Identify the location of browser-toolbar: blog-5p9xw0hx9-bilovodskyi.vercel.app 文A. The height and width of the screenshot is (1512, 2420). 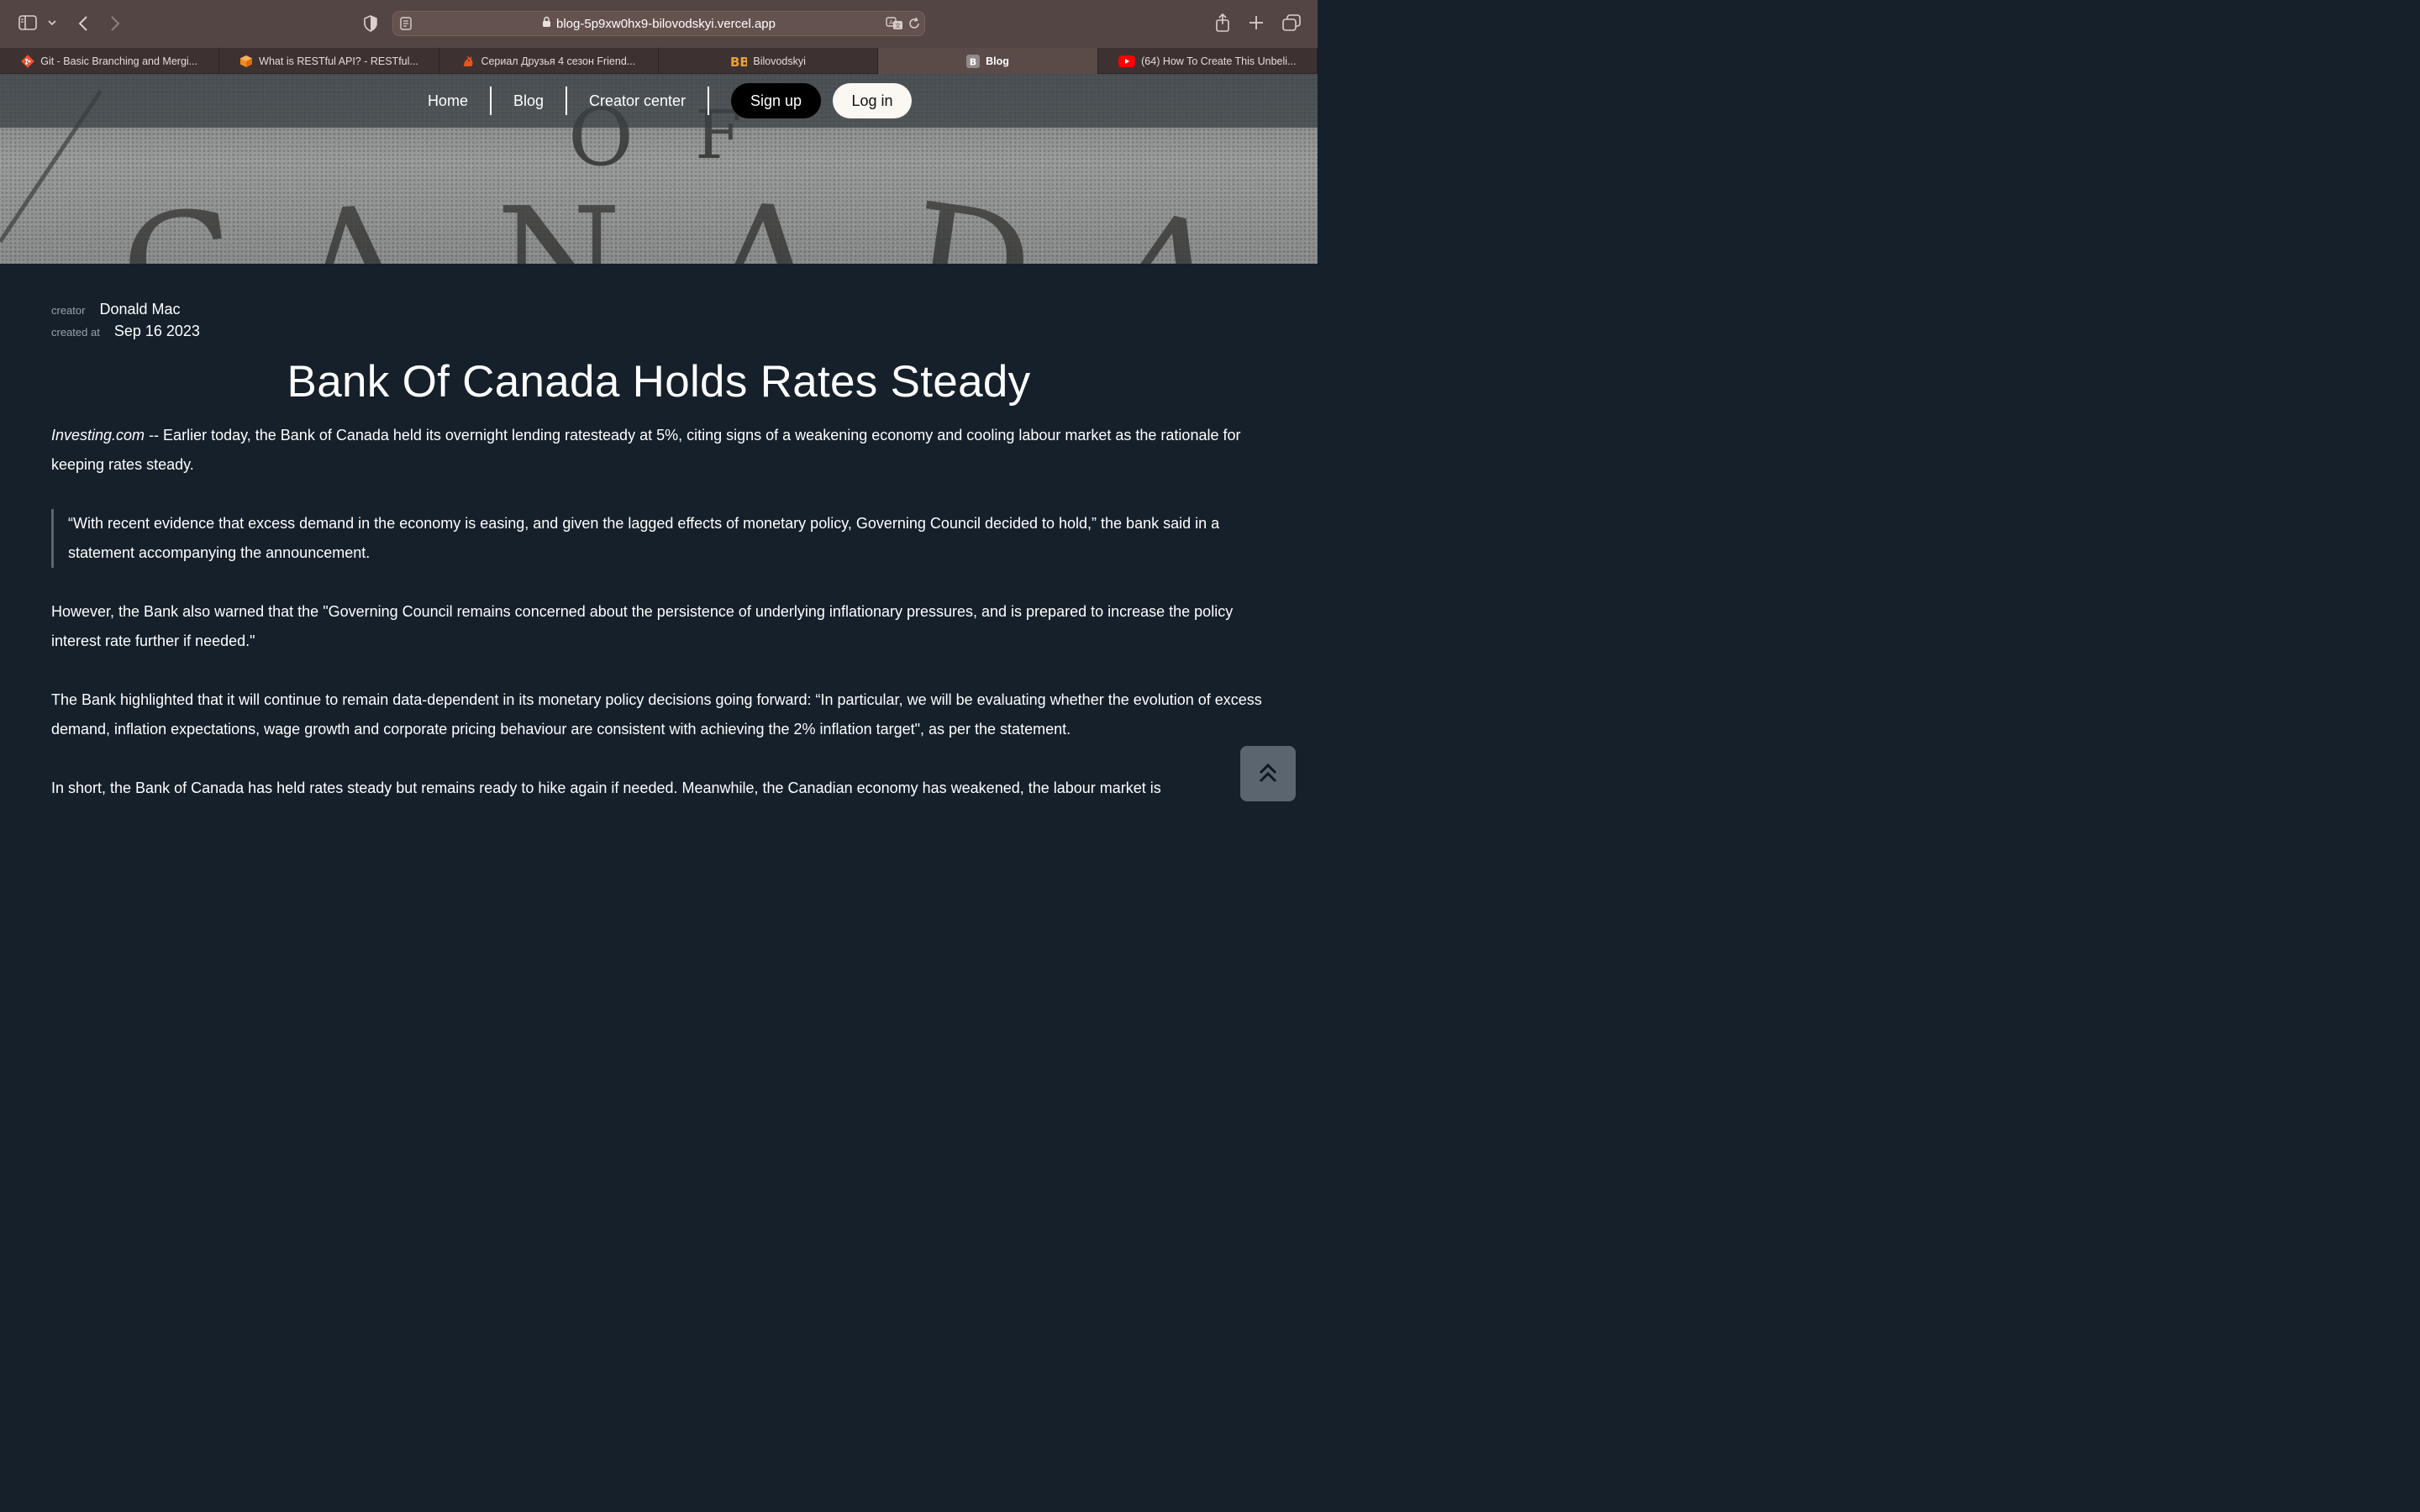
(659, 24).